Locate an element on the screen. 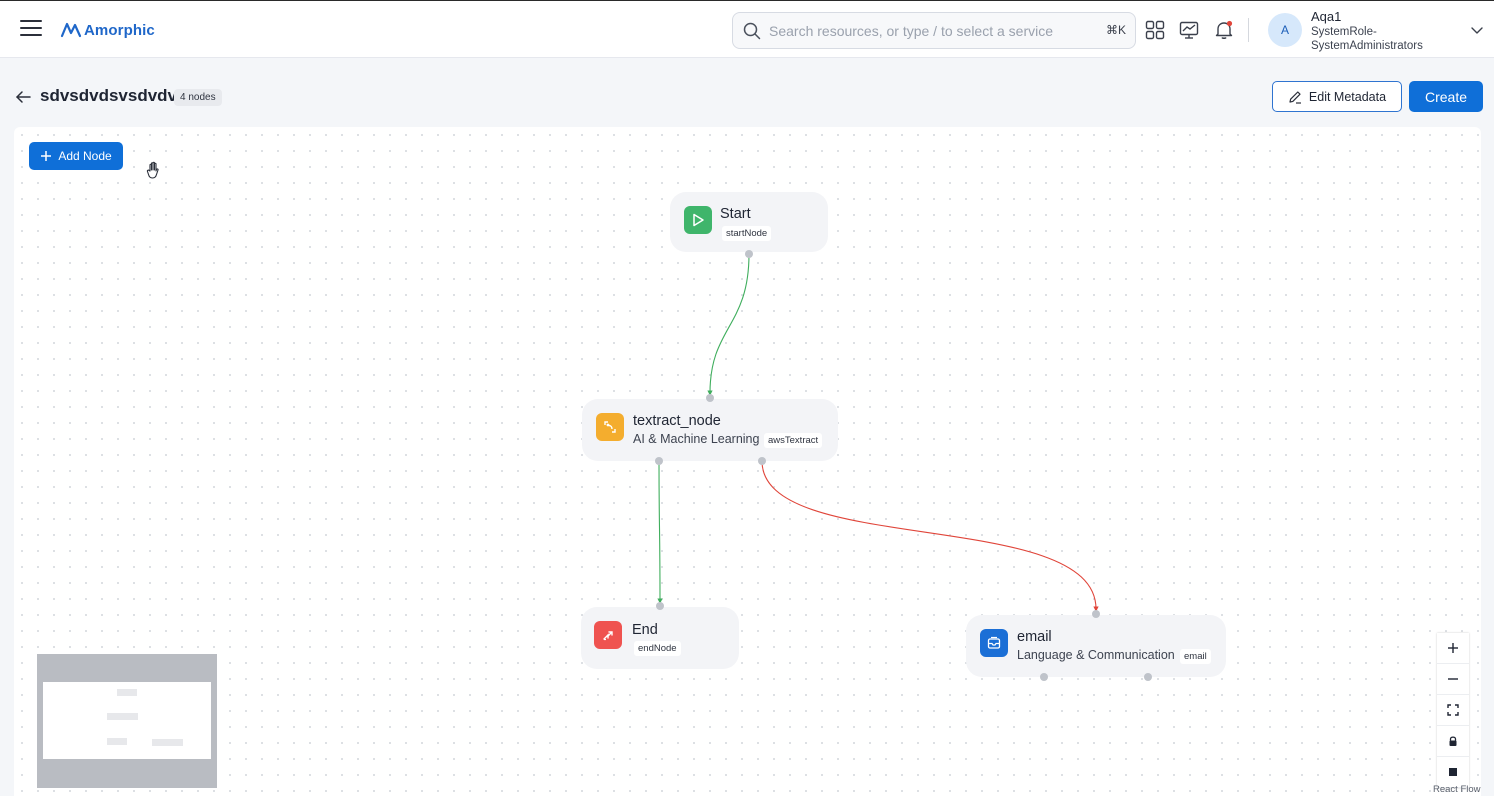 The height and width of the screenshot is (796, 1494). search-input is located at coordinates (934, 30).